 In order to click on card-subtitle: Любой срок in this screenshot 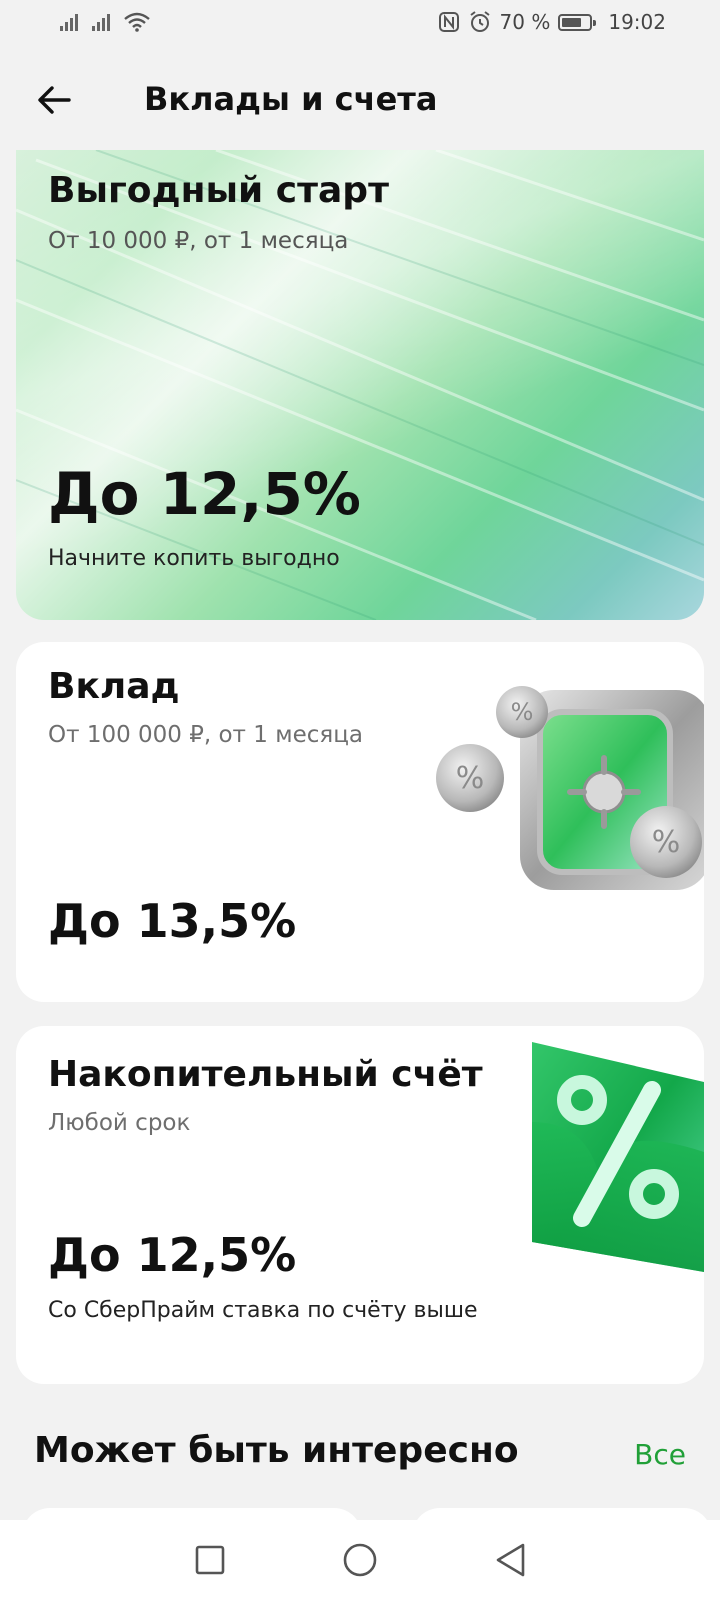, I will do `click(119, 1123)`.